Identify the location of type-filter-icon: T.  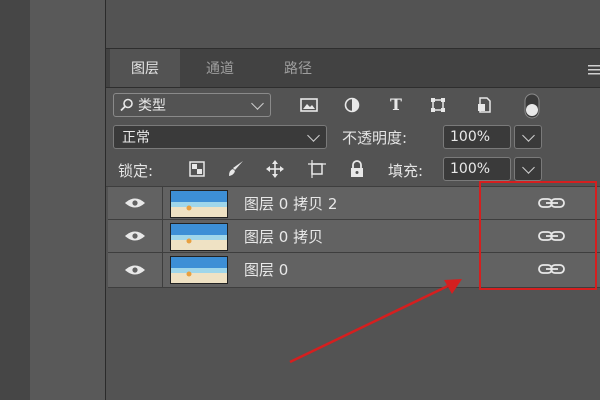
(396, 104).